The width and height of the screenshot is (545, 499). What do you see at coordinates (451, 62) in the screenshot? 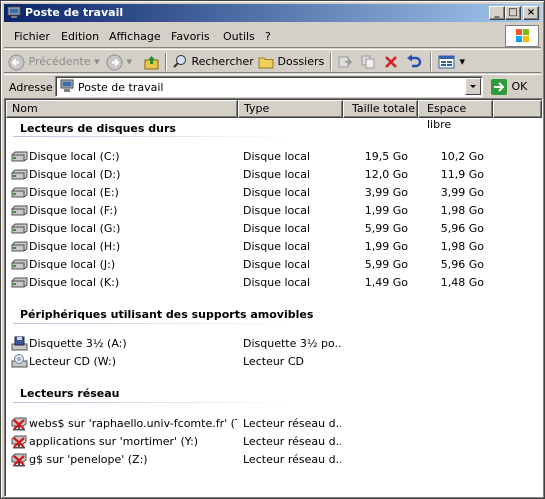
I see `views-button: ▾` at bounding box center [451, 62].